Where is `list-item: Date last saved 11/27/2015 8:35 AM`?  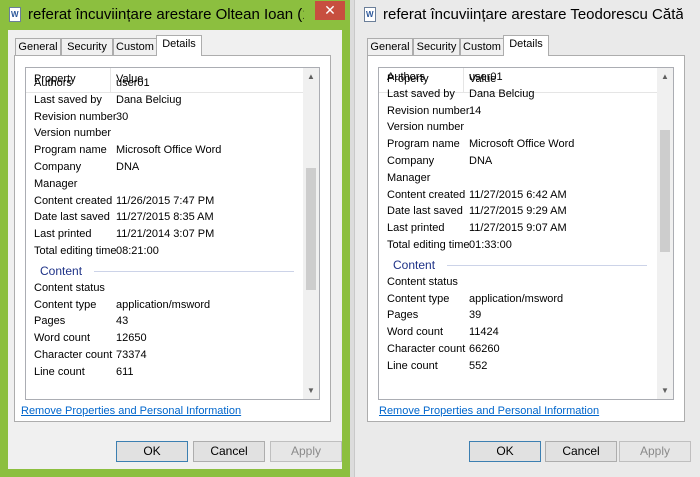 list-item: Date last saved 11/27/2015 8:35 AM is located at coordinates (165, 218).